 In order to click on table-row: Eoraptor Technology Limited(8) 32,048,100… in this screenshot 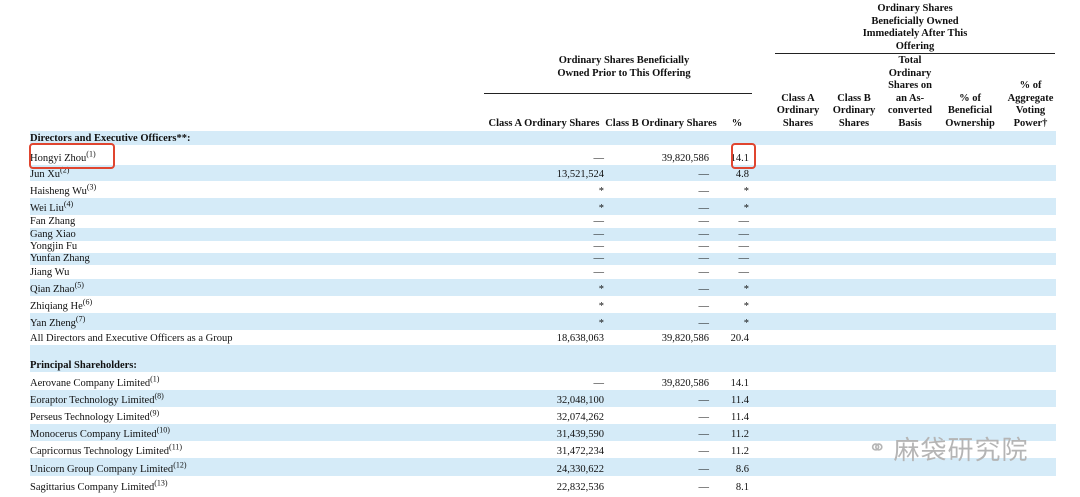, I will do `click(543, 398)`.